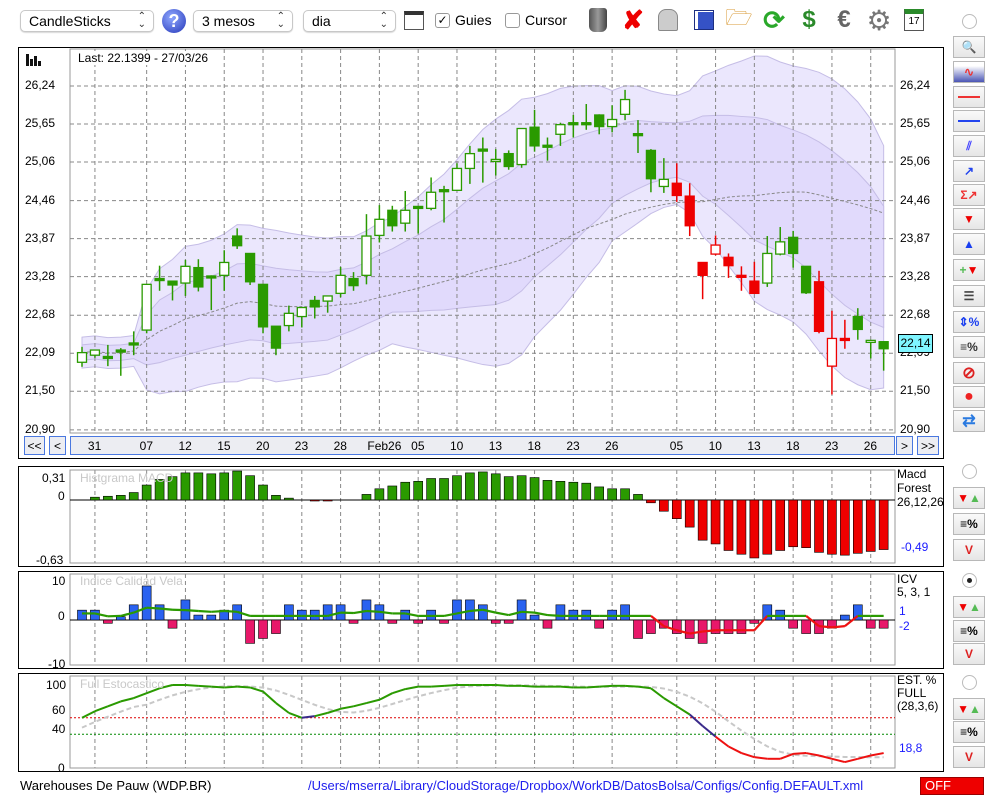  Describe the element at coordinates (915, 314) in the screenshot. I see `price-axis-label: 22,68` at that location.